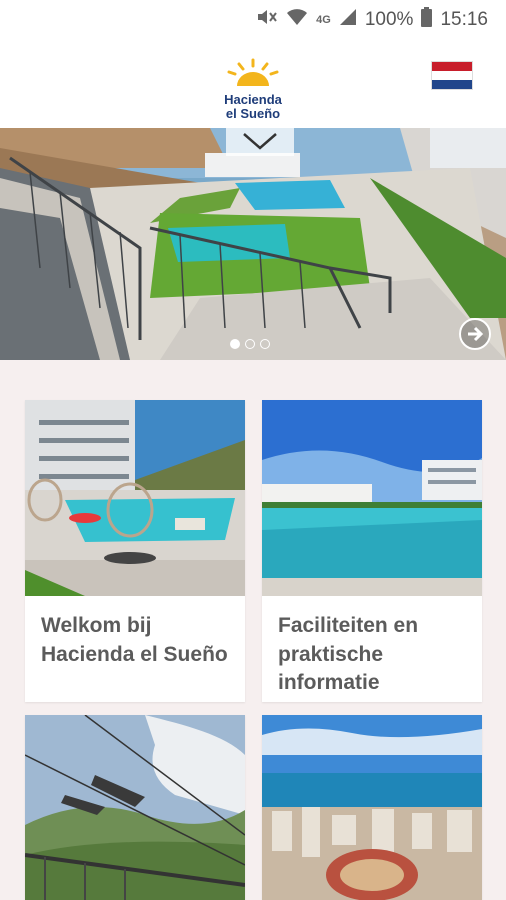 The height and width of the screenshot is (900, 506). Describe the element at coordinates (297, 20) in the screenshot. I see `wifi-icon` at that location.